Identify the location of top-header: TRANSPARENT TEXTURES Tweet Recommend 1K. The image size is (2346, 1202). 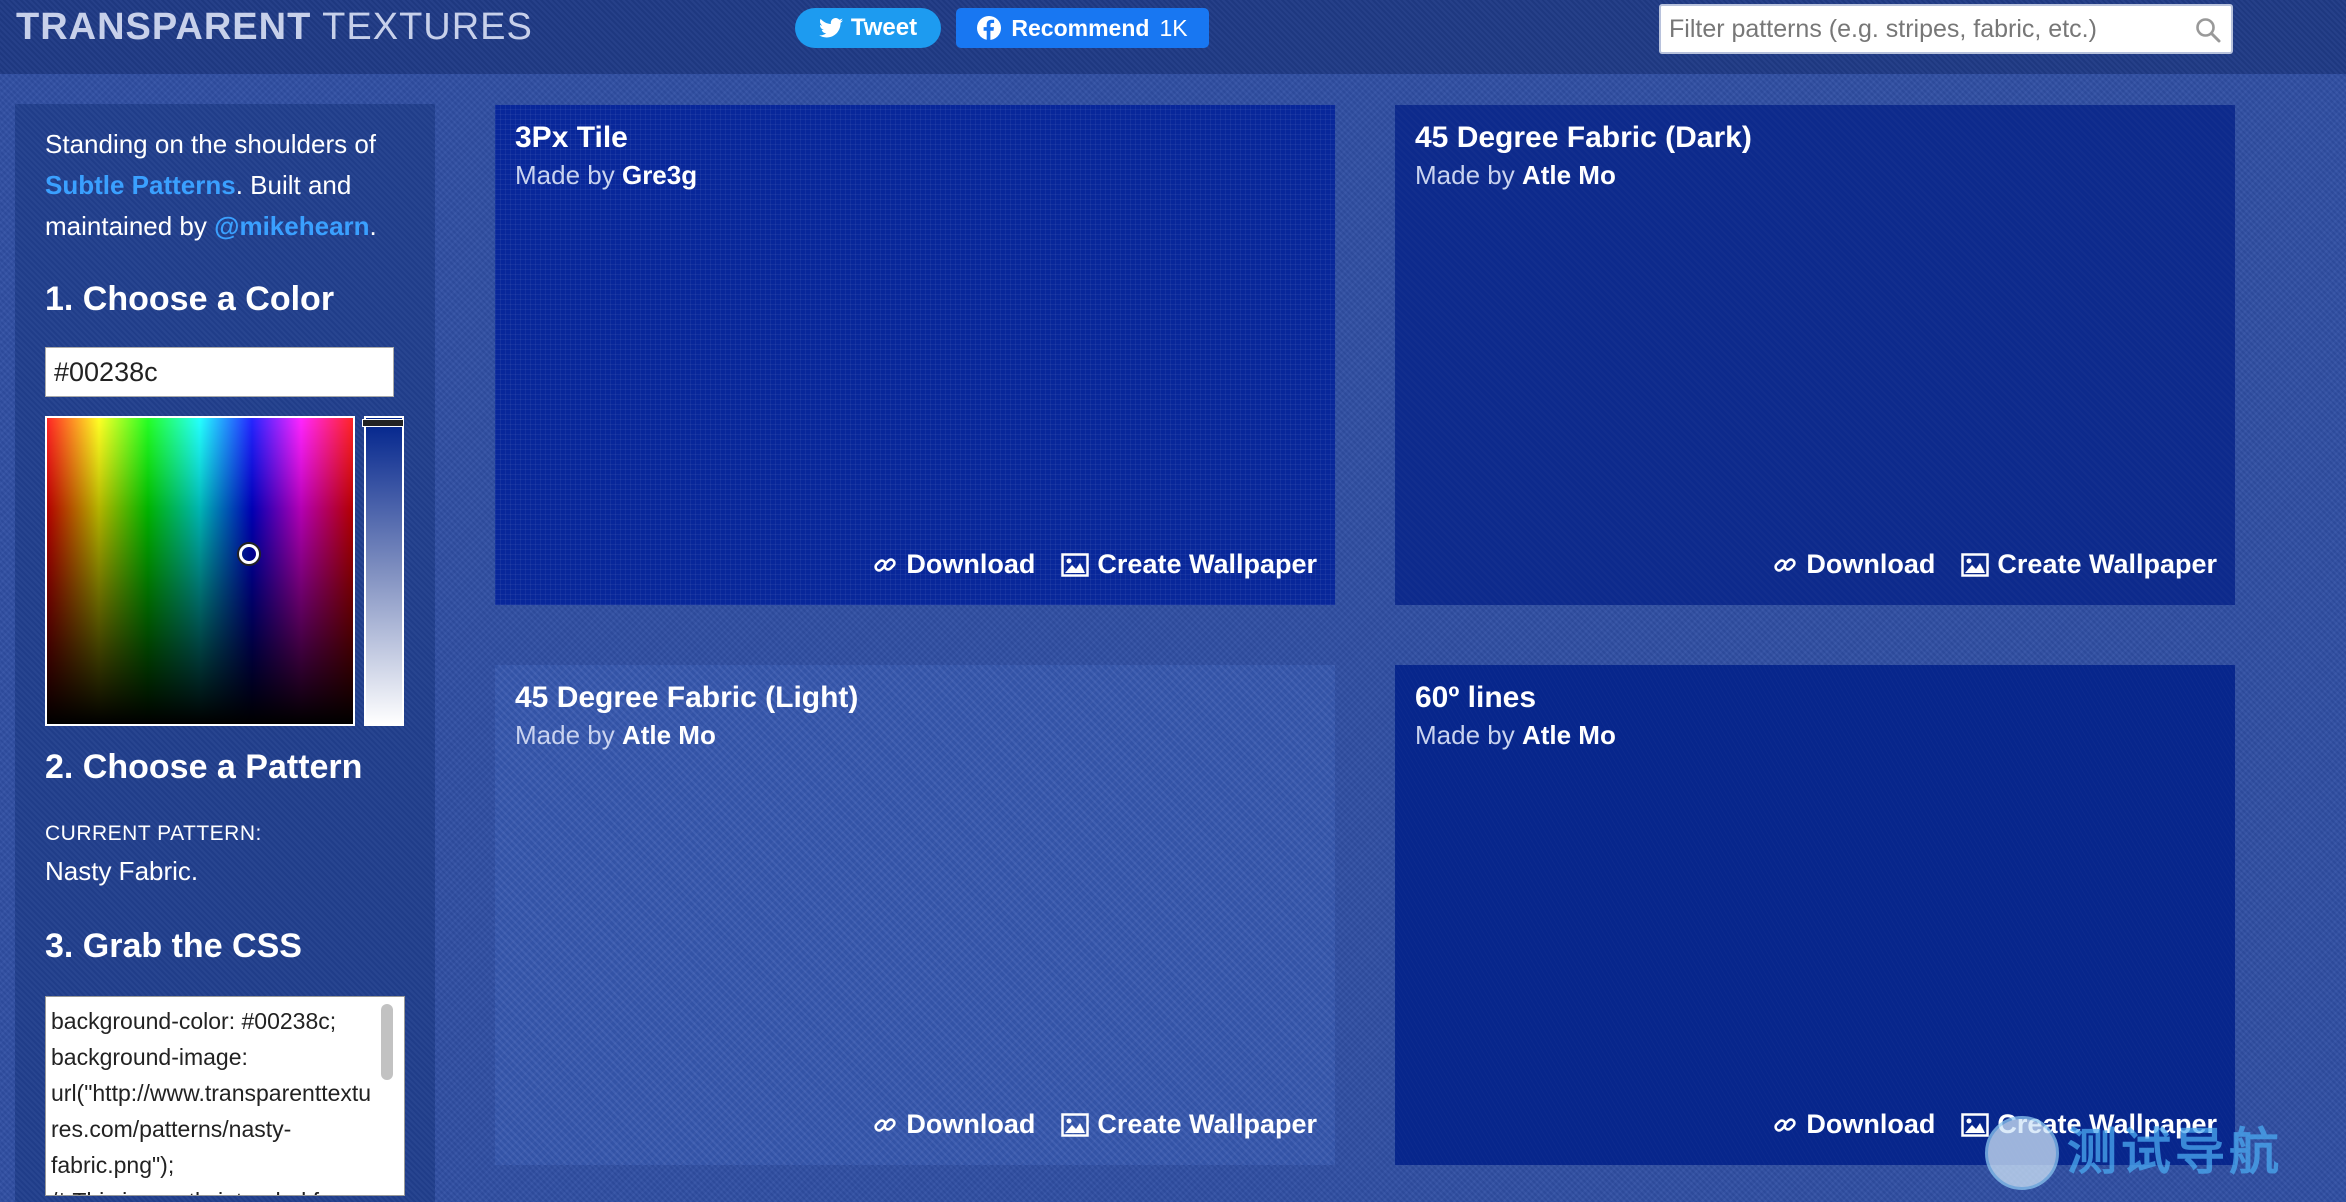
(1173, 37).